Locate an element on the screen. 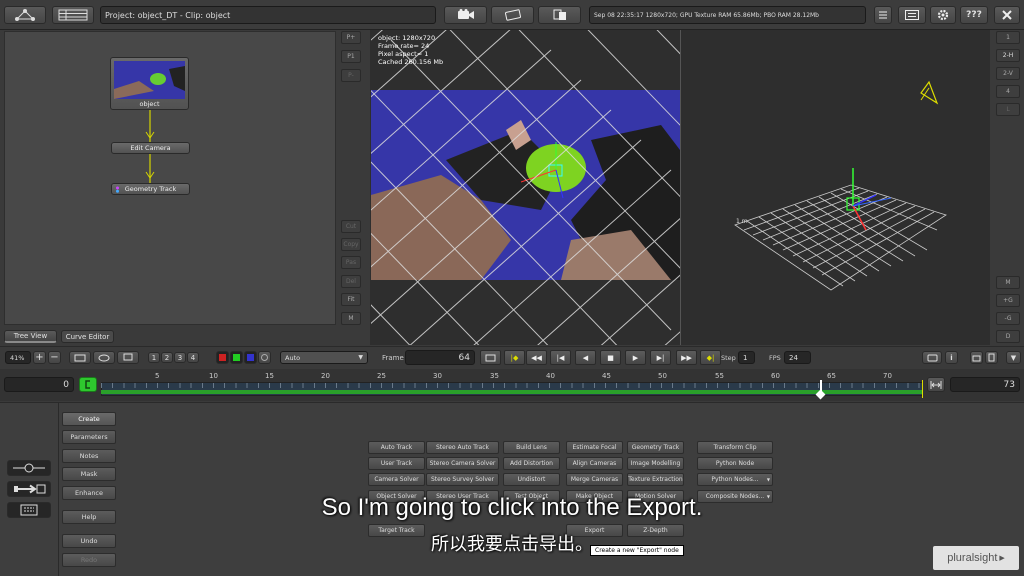 This screenshot has width=1024, height=576. create-estimate-focal-button: Estimate Focal is located at coordinates (594, 447).